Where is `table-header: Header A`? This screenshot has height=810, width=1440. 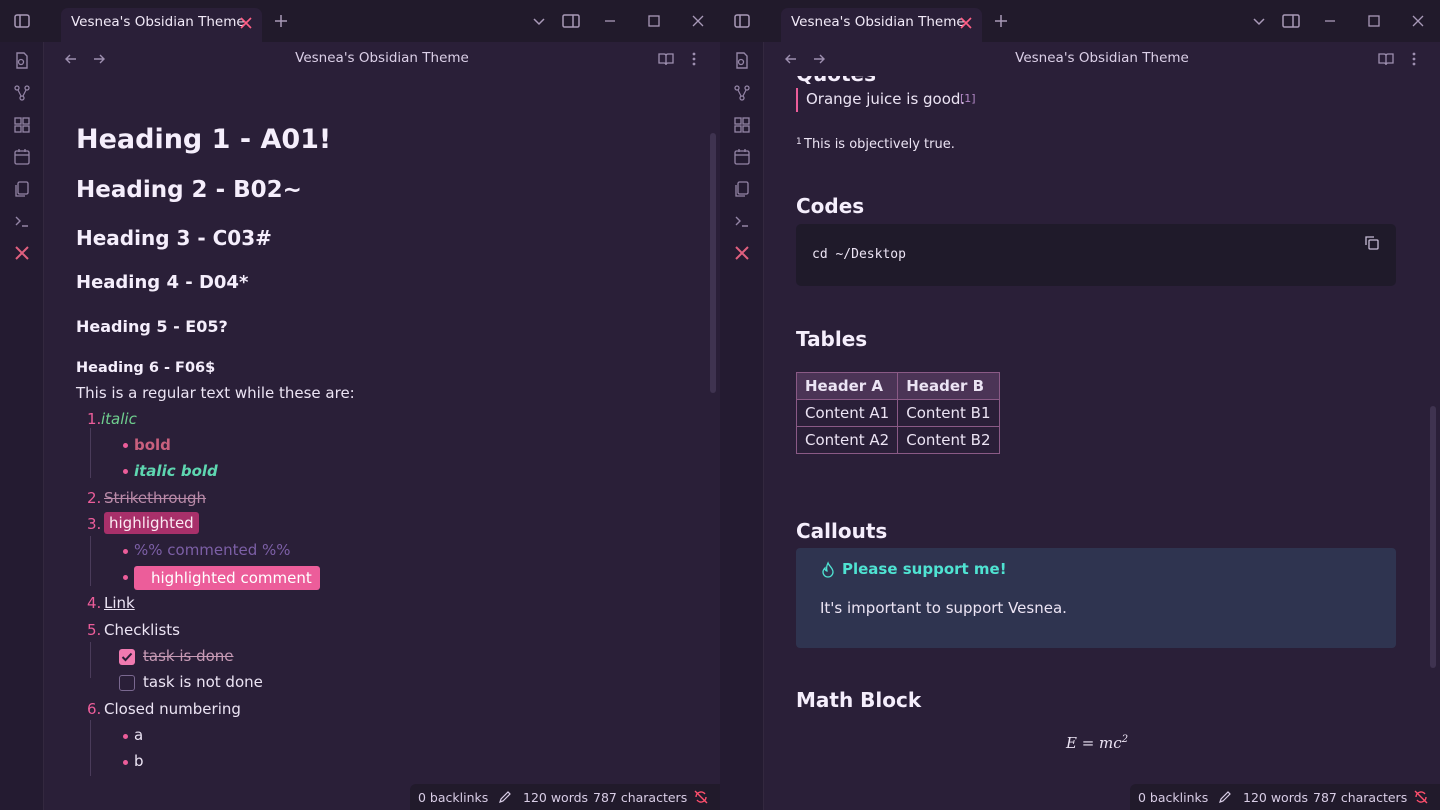 table-header: Header A is located at coordinates (847, 386).